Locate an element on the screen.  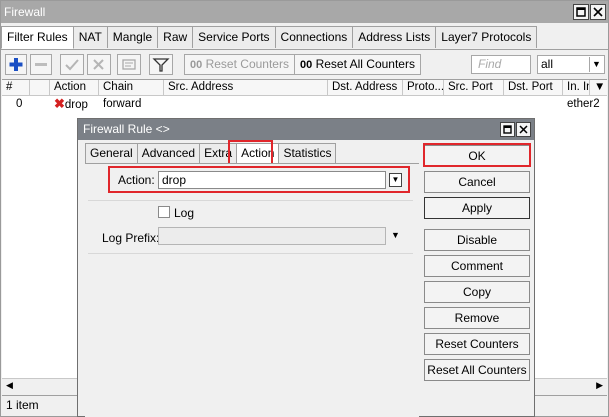
dialog-maximize-icon is located at coordinates (507, 129).